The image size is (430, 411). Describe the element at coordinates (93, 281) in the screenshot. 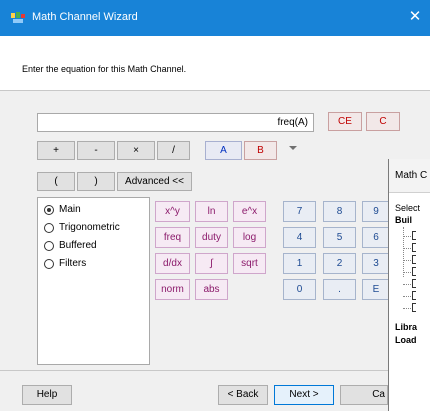

I see `function-category-list: Main Trigonometric Buffered Filters` at that location.